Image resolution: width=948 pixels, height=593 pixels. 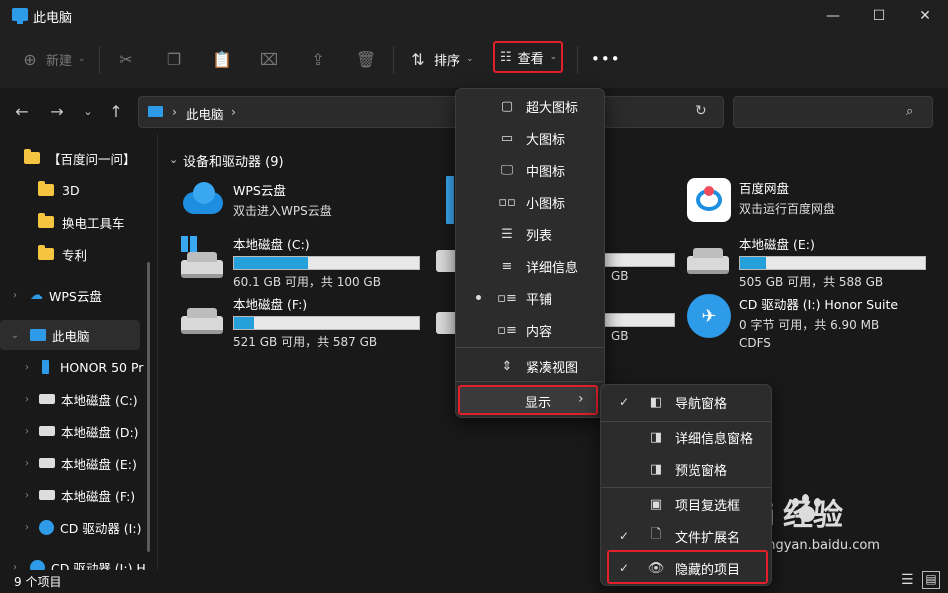 I want to click on phone-icon, so click(x=45, y=367).